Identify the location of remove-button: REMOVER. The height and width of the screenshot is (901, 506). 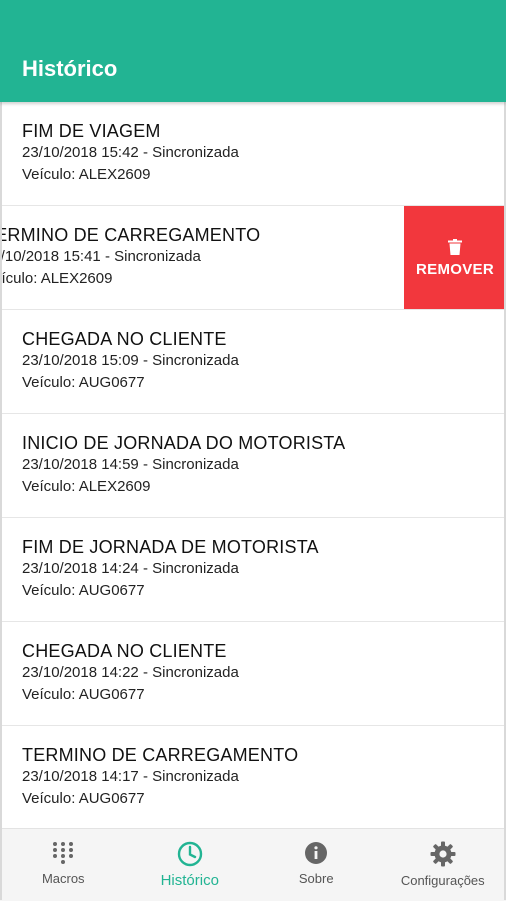
(455, 258).